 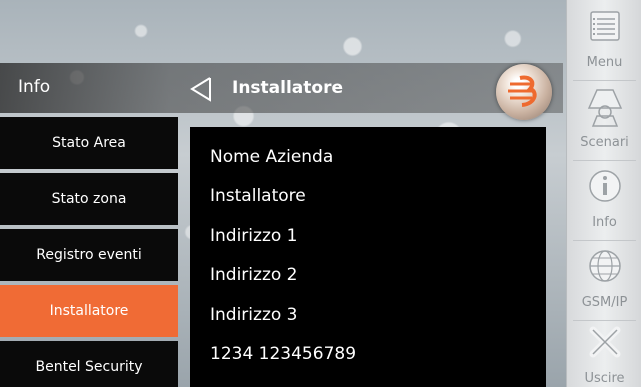 What do you see at coordinates (89, 143) in the screenshot?
I see `menu-item-stato-area: Stato Area` at bounding box center [89, 143].